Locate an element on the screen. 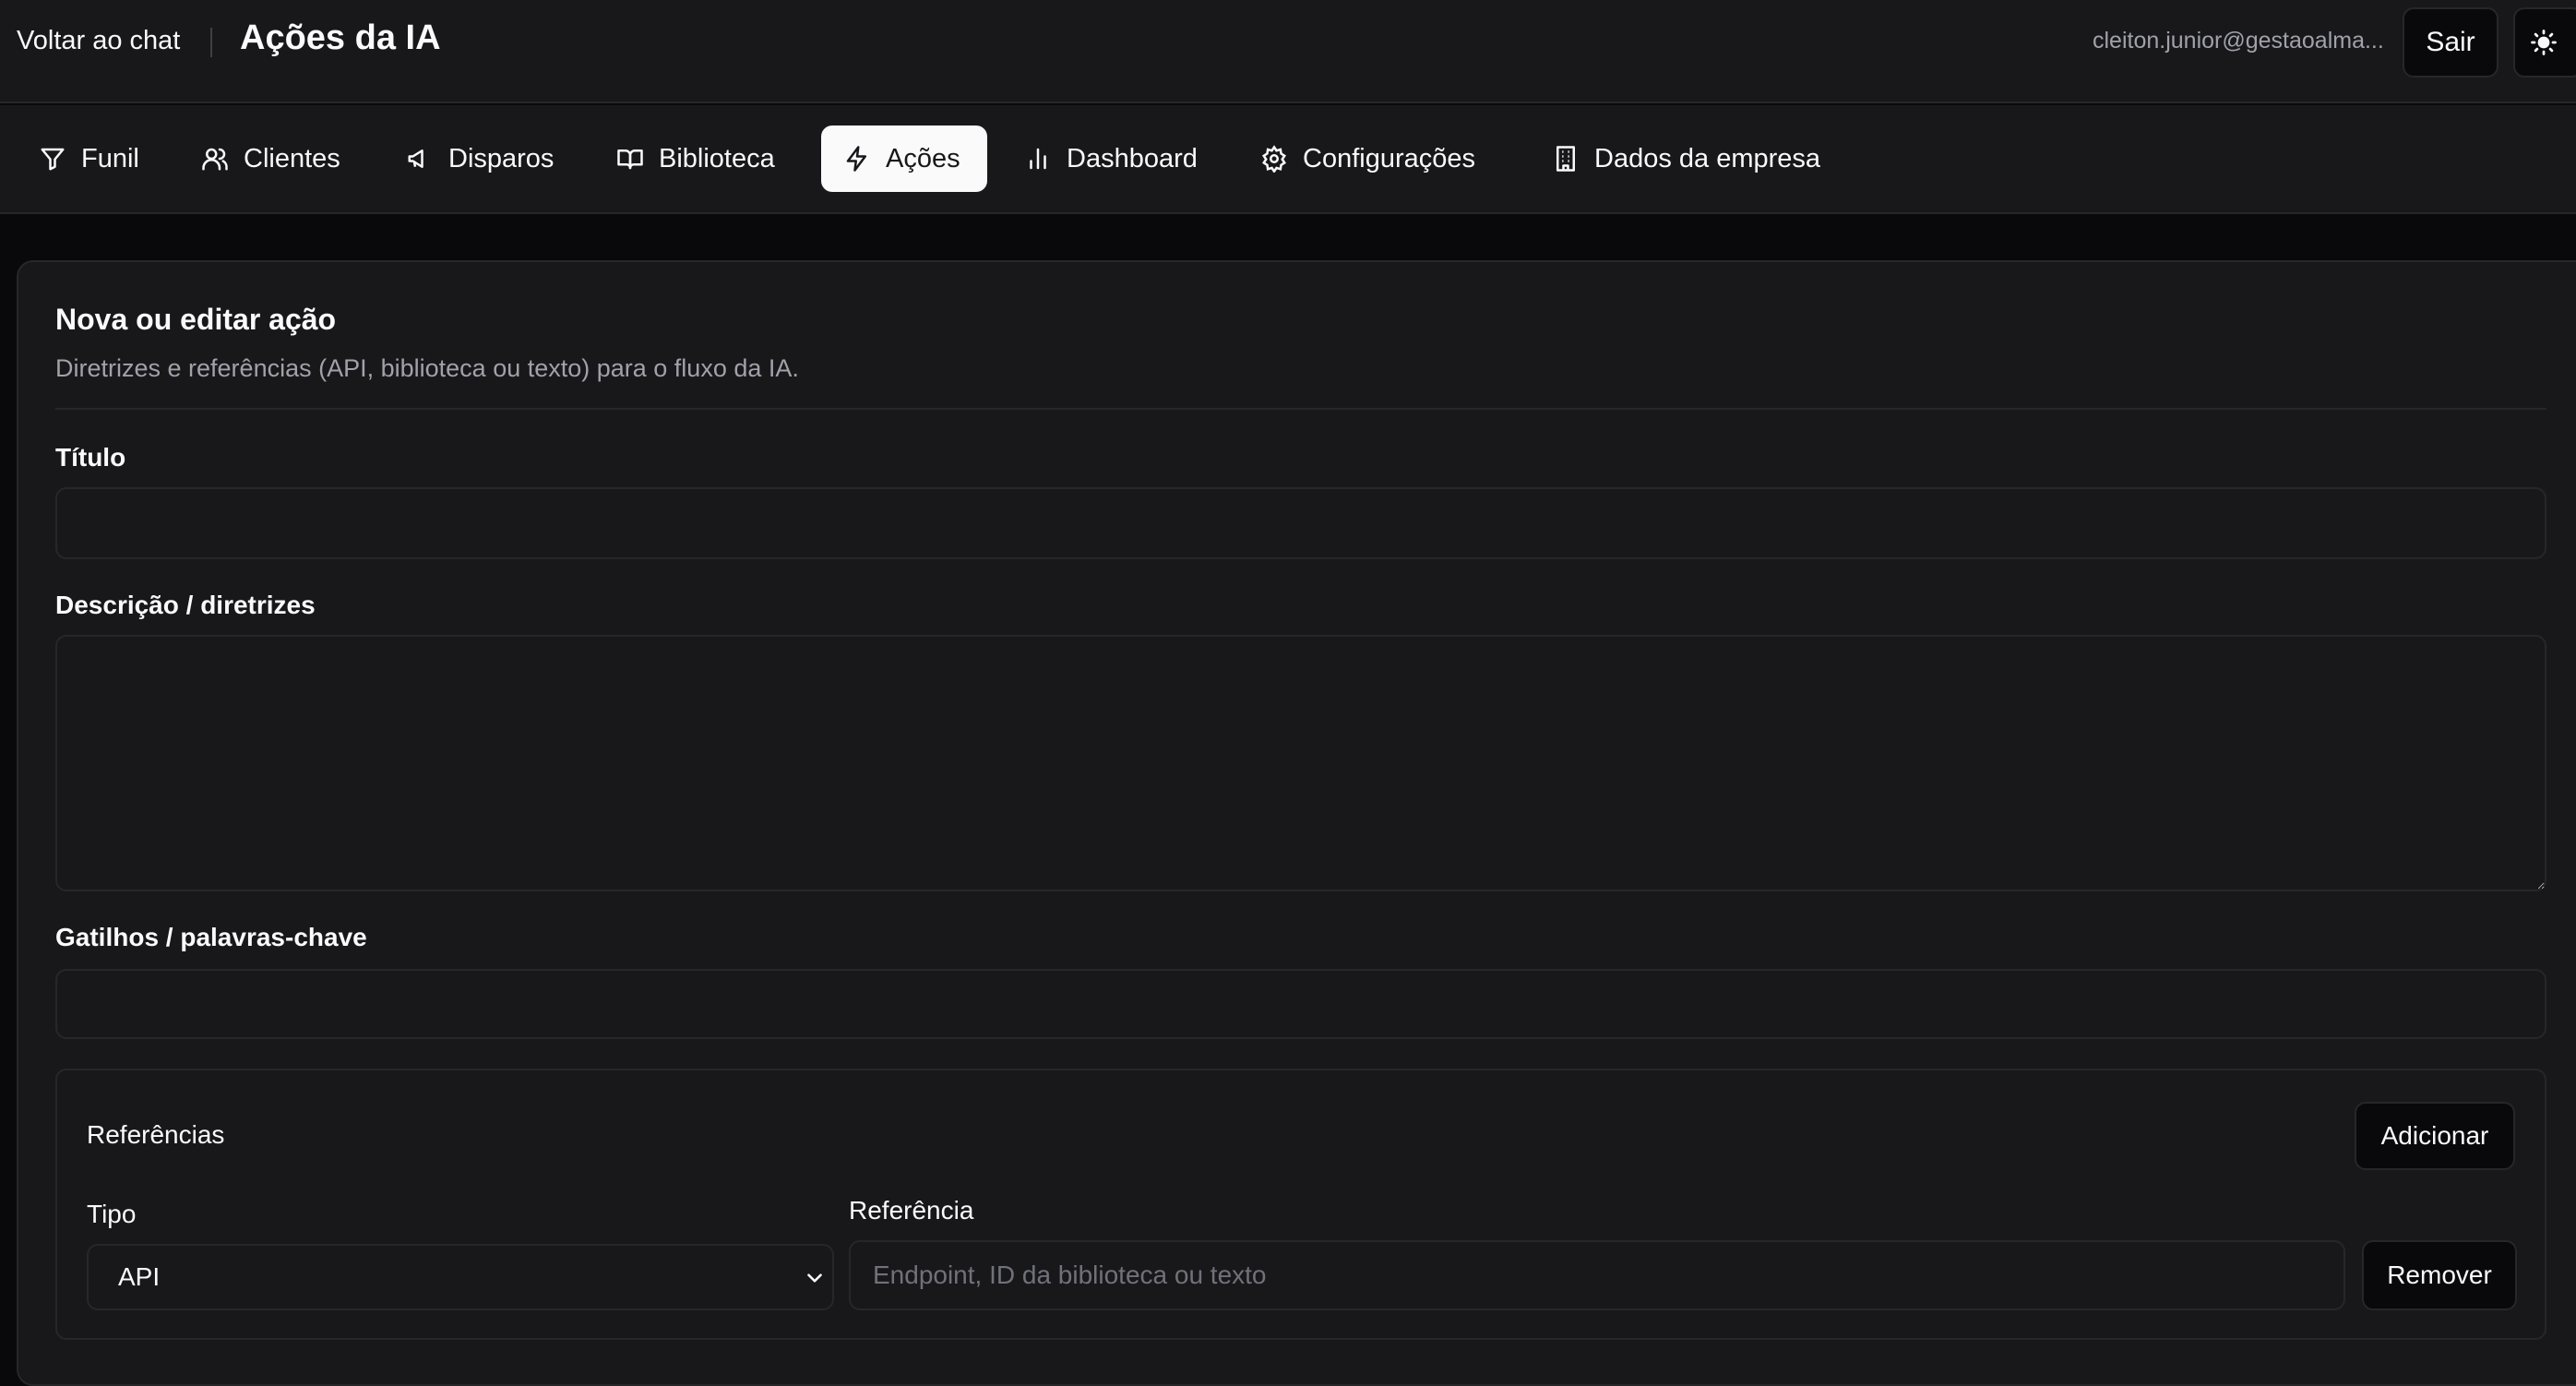 The width and height of the screenshot is (2576, 1386). nav-item-dashboard: Dashboard is located at coordinates (1111, 158).